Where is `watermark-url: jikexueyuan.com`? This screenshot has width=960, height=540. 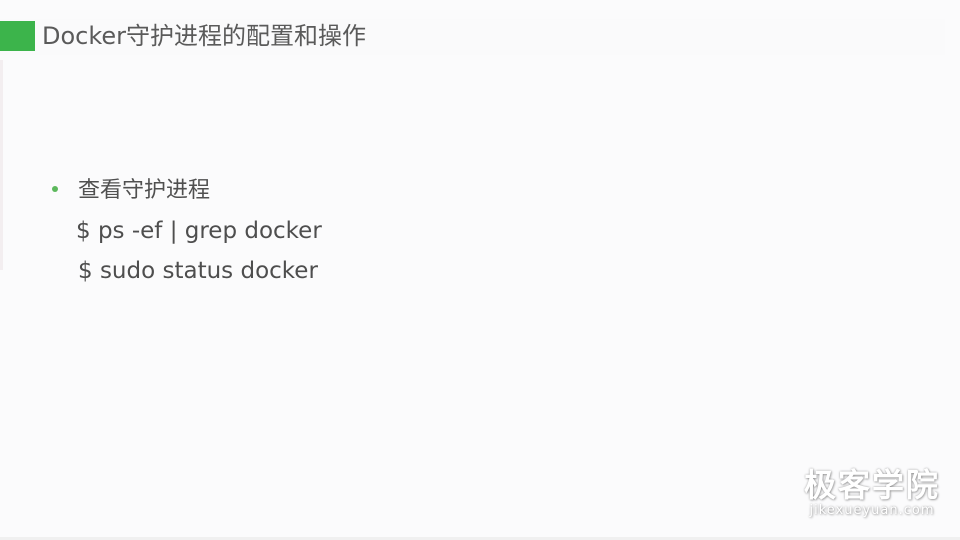
watermark-url: jikexueyuan.com is located at coordinates (872, 510).